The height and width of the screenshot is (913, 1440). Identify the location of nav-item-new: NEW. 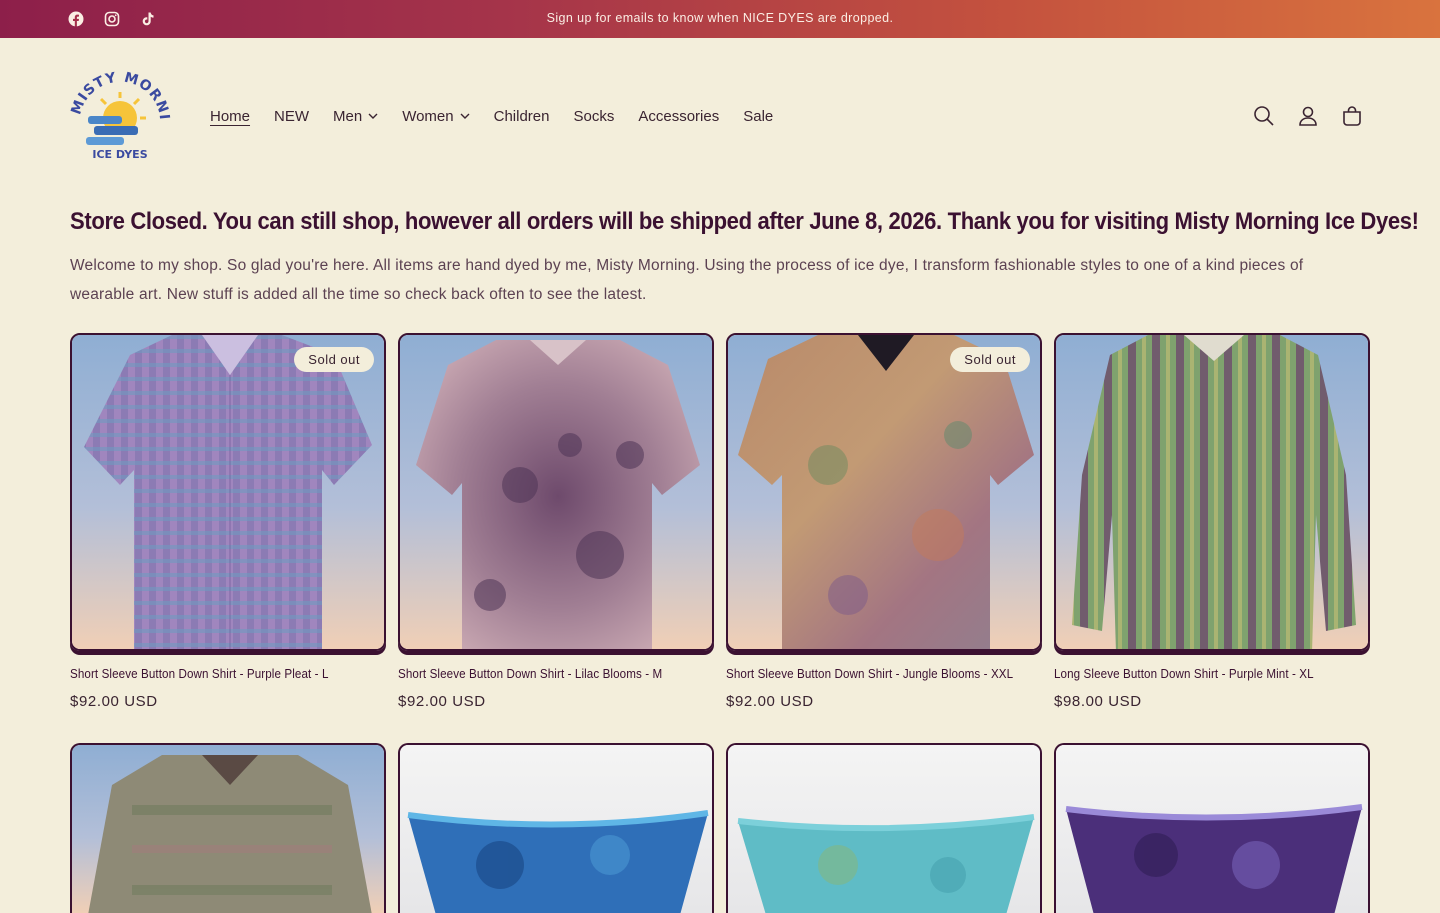
(291, 116).